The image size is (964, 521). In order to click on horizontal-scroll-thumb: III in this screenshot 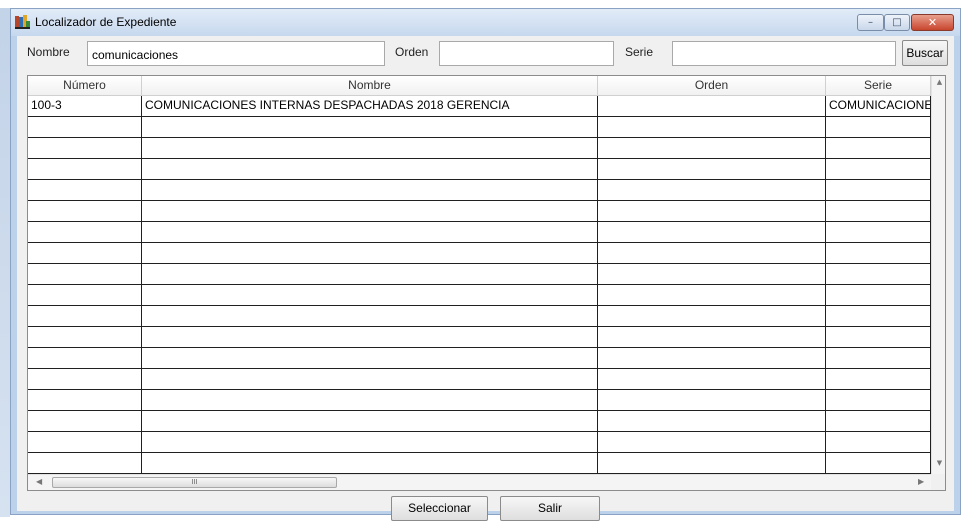, I will do `click(194, 482)`.